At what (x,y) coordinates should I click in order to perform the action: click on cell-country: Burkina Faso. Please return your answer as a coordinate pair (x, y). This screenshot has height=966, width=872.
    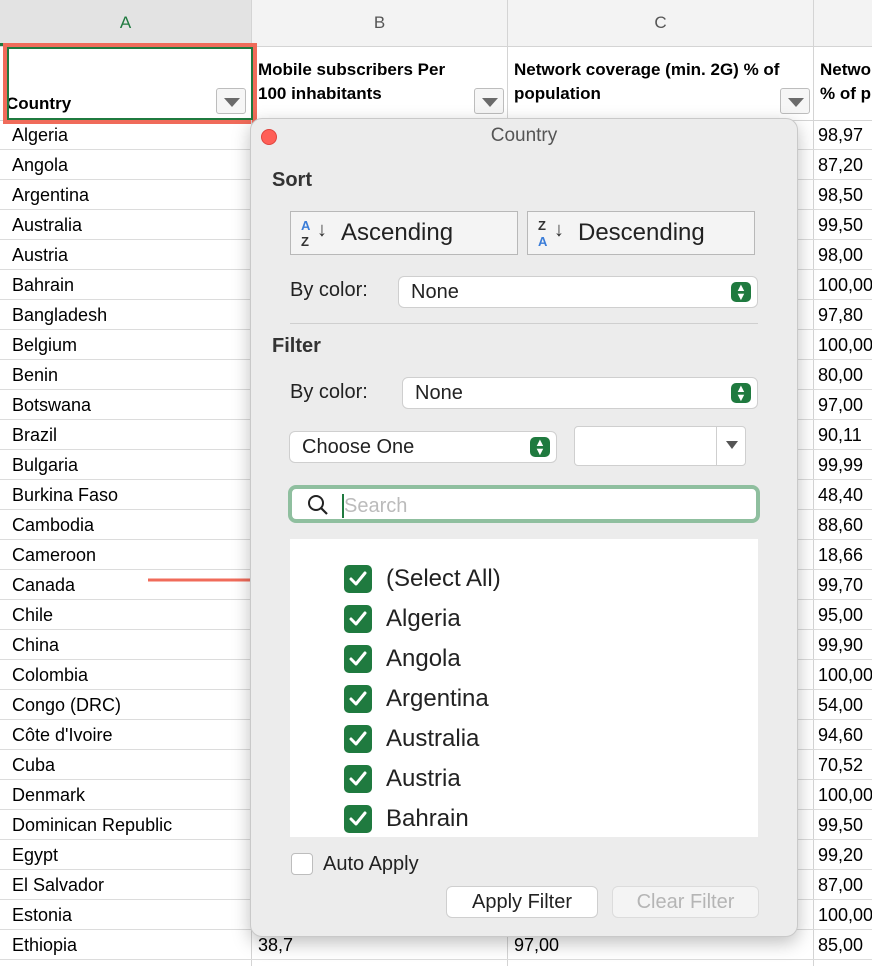
    Looking at the image, I should click on (126, 495).